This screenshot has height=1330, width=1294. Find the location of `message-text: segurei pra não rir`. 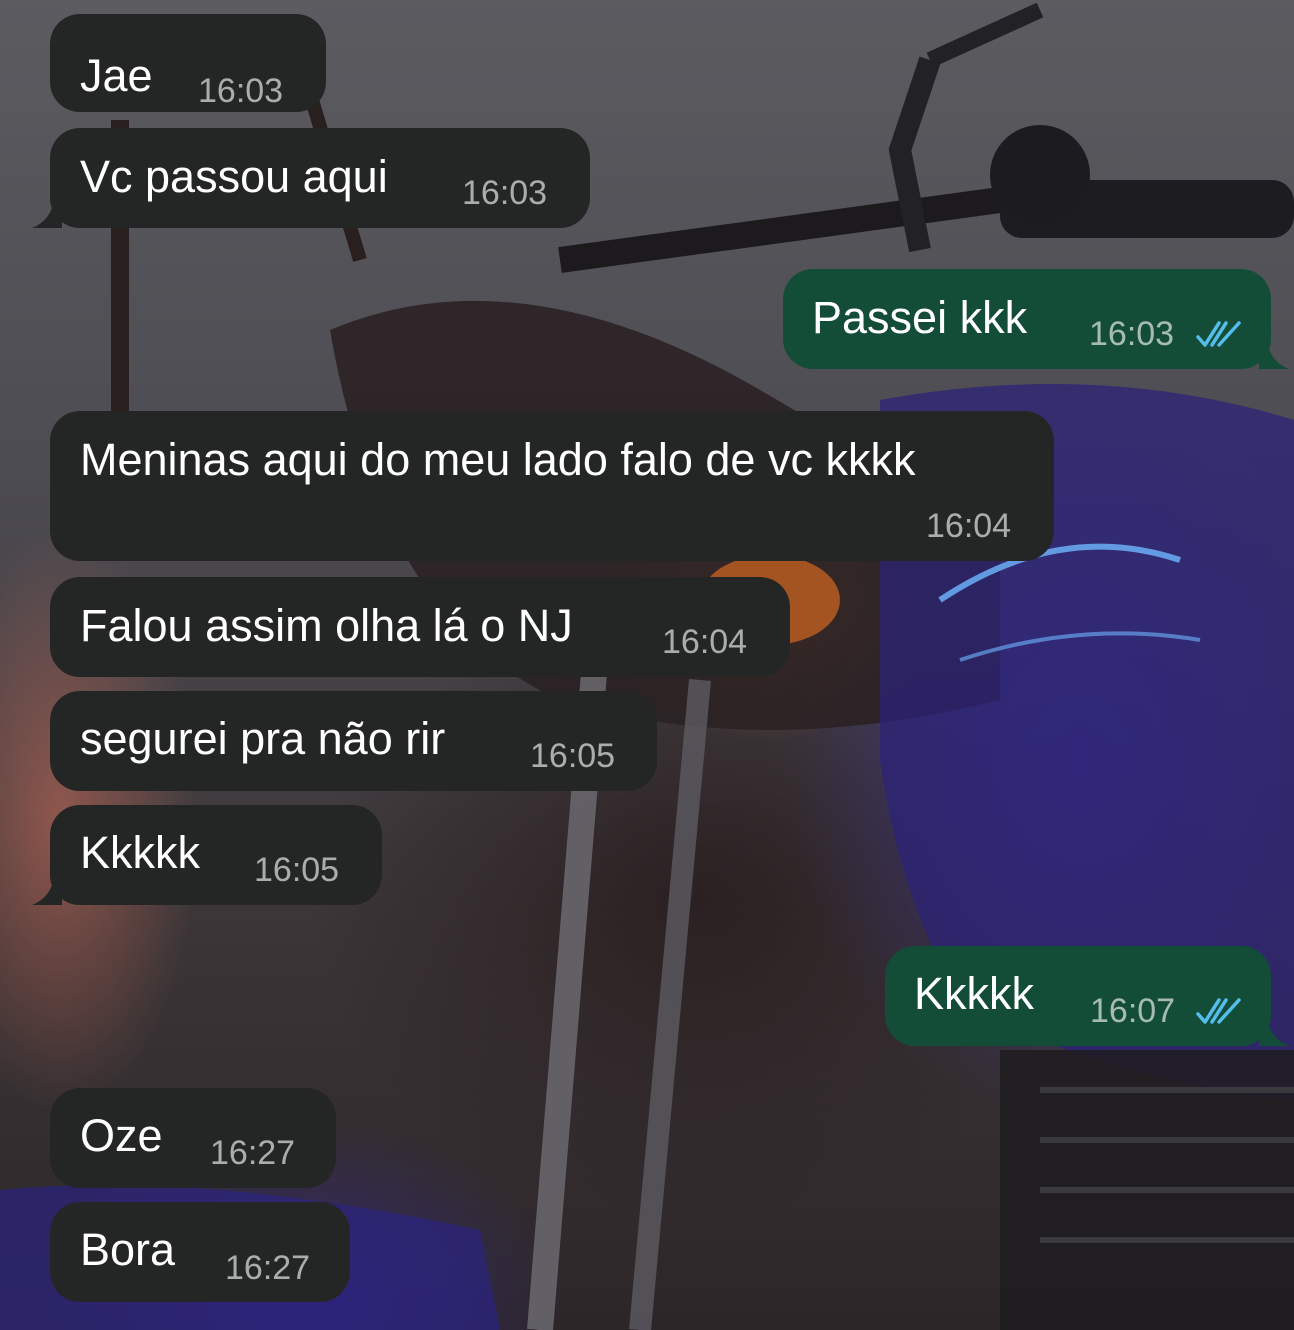

message-text: segurei pra não rir is located at coordinates (263, 738).